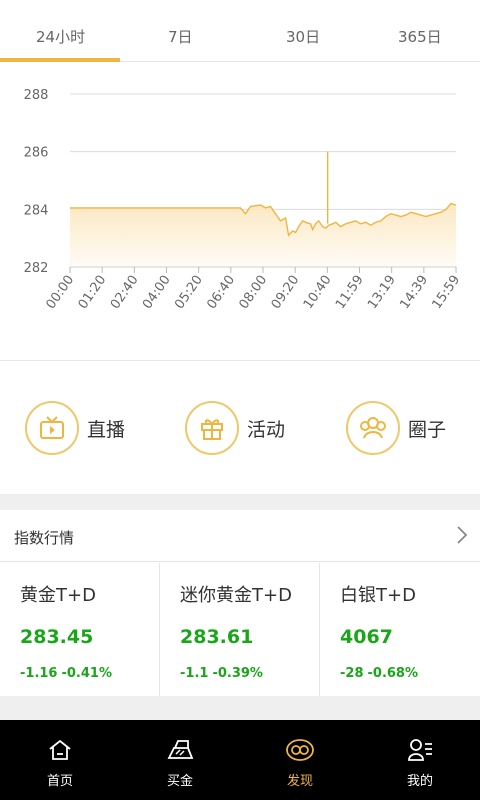 The width and height of the screenshot is (480, 800). What do you see at coordinates (36, 210) in the screenshot?
I see `y-tick-label: 284` at bounding box center [36, 210].